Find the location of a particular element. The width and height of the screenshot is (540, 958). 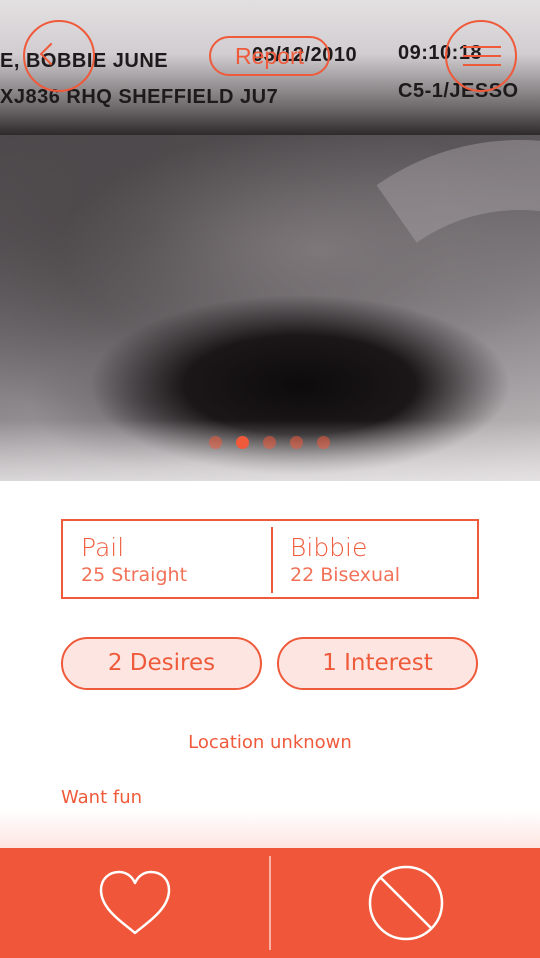

photo-overlay-text: XJ836 RHQ SHEFFIELD JU7 is located at coordinates (139, 97).